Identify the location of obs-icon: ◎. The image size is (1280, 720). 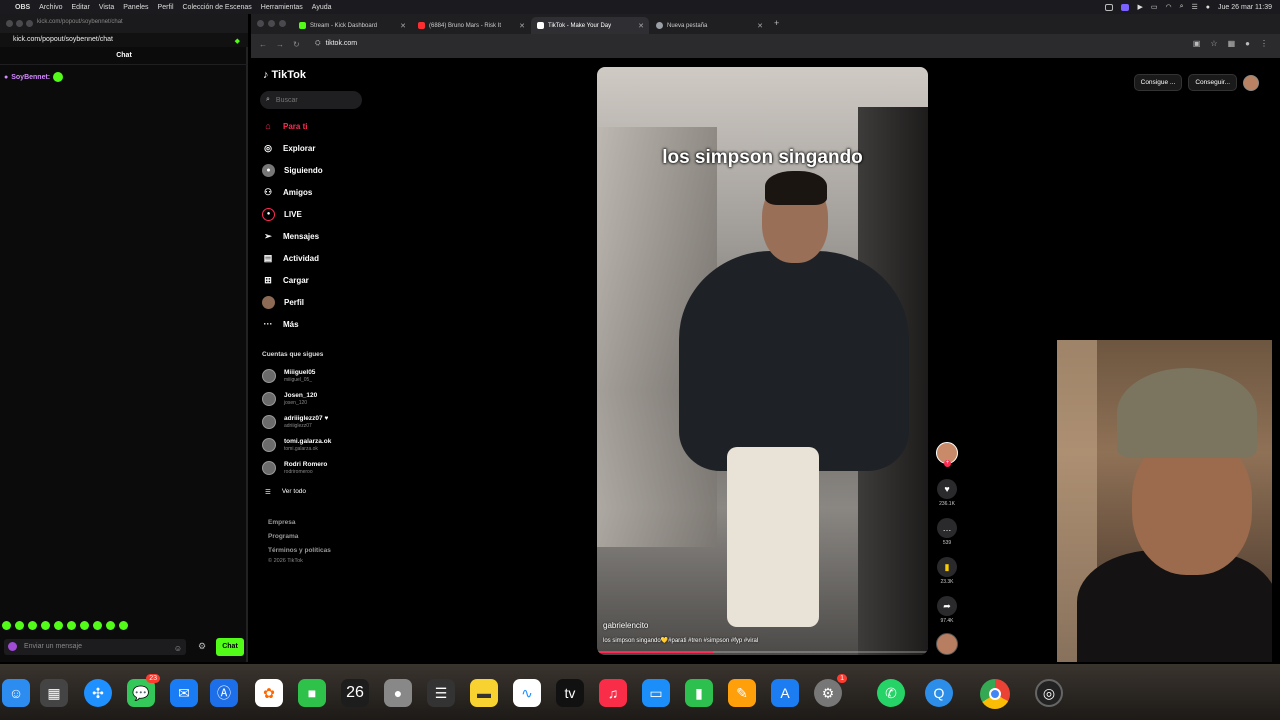
(1049, 693).